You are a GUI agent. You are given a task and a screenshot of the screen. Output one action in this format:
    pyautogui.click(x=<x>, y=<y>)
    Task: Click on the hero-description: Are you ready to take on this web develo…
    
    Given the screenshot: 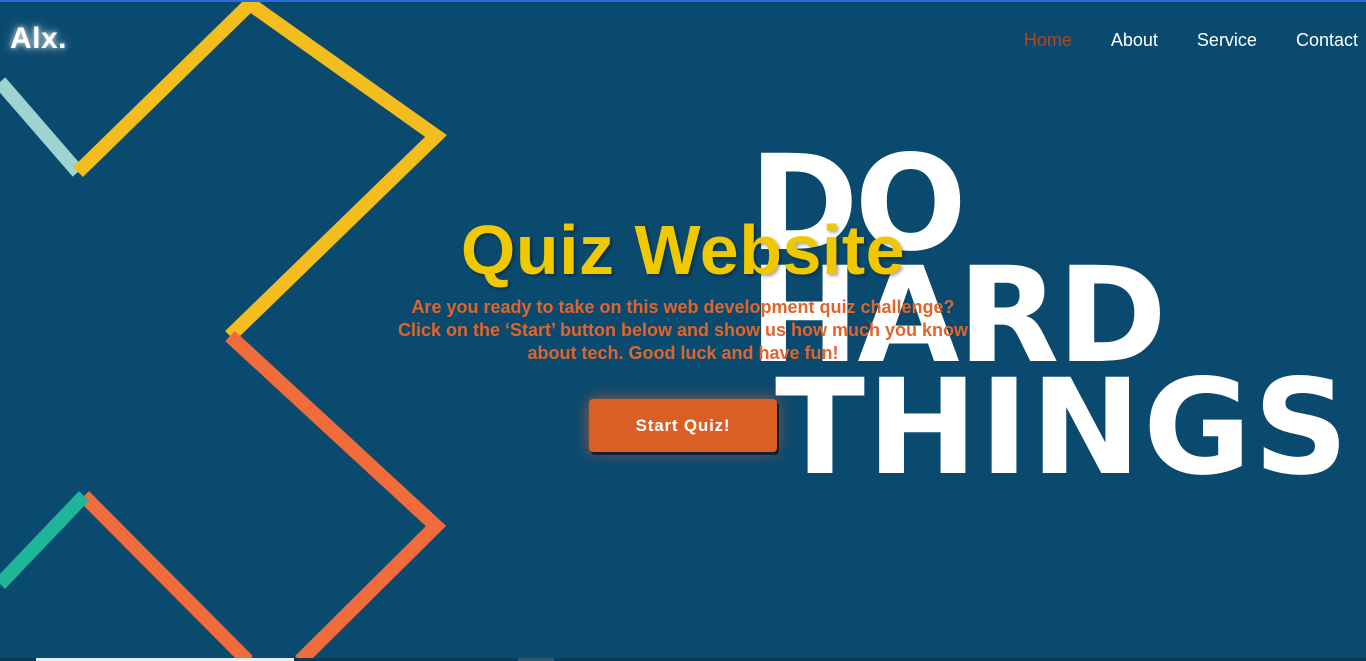 What is the action you would take?
    pyautogui.click(x=683, y=330)
    